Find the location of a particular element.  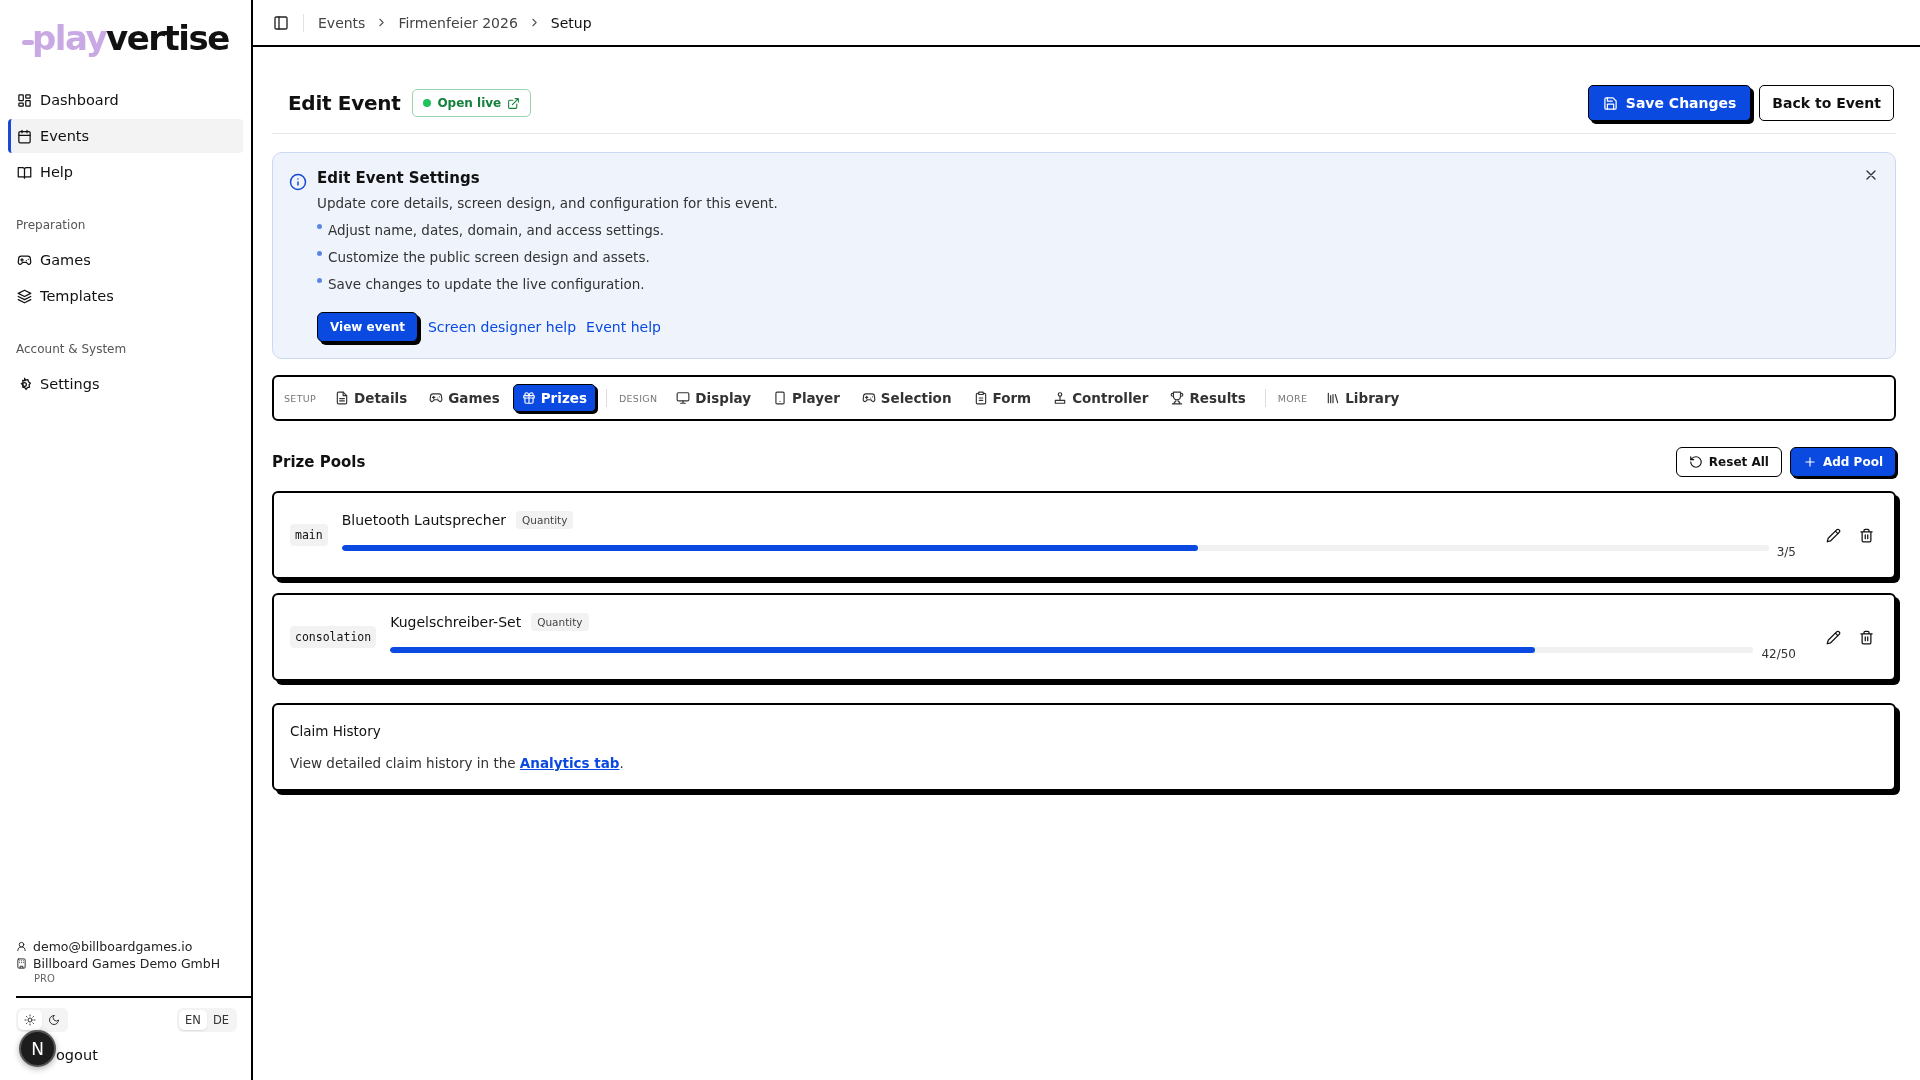

building-icon is located at coordinates (21, 963).